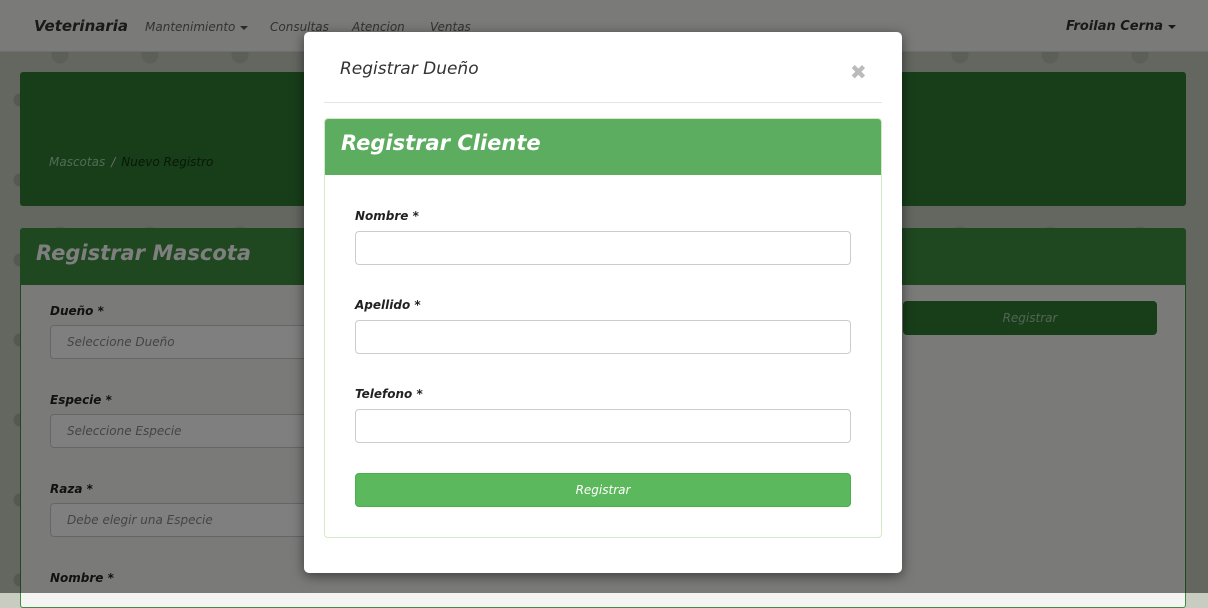 The width and height of the screenshot is (1208, 608). Describe the element at coordinates (389, 394) in the screenshot. I see `phone-label: Telefono *` at that location.